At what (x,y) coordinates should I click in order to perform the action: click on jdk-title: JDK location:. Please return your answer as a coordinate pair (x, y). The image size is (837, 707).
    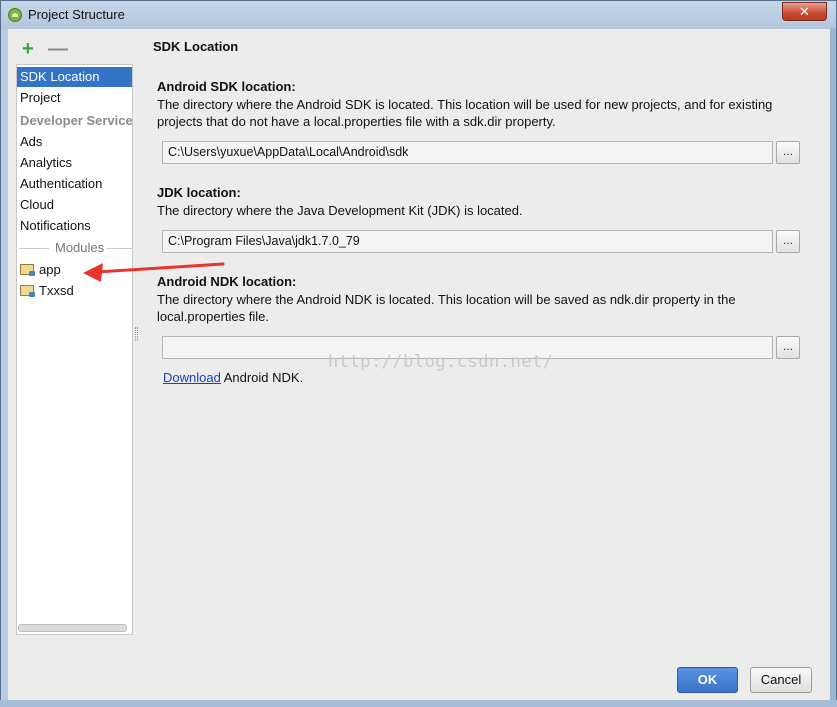
    Looking at the image, I should click on (199, 192).